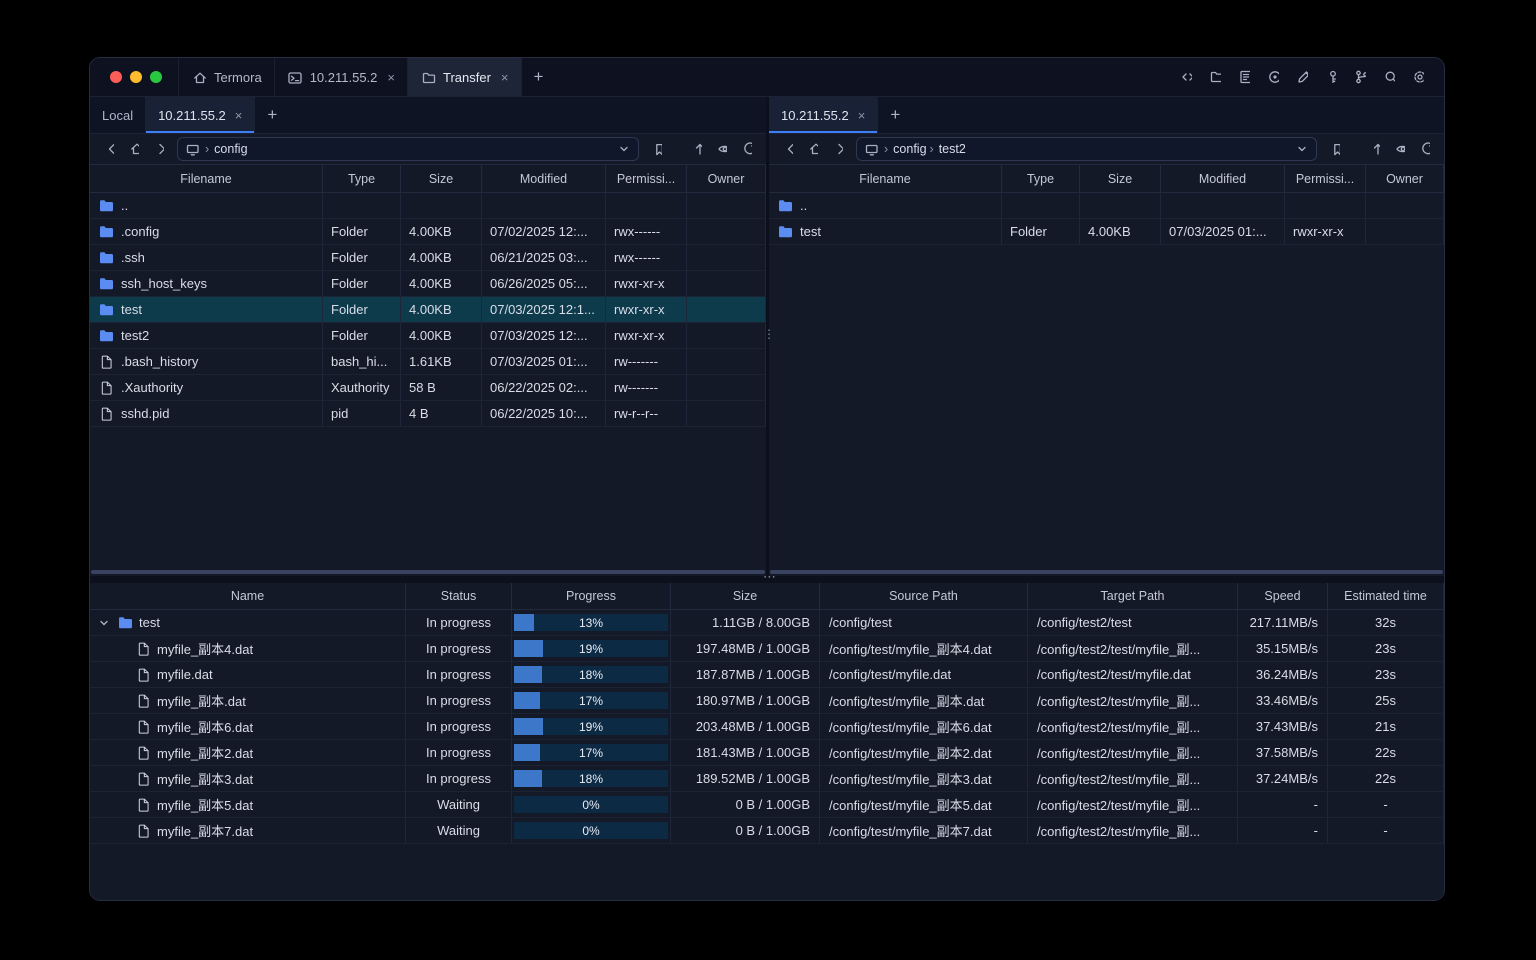  Describe the element at coordinates (1283, 596) in the screenshot. I see `column-header: Speed` at that location.